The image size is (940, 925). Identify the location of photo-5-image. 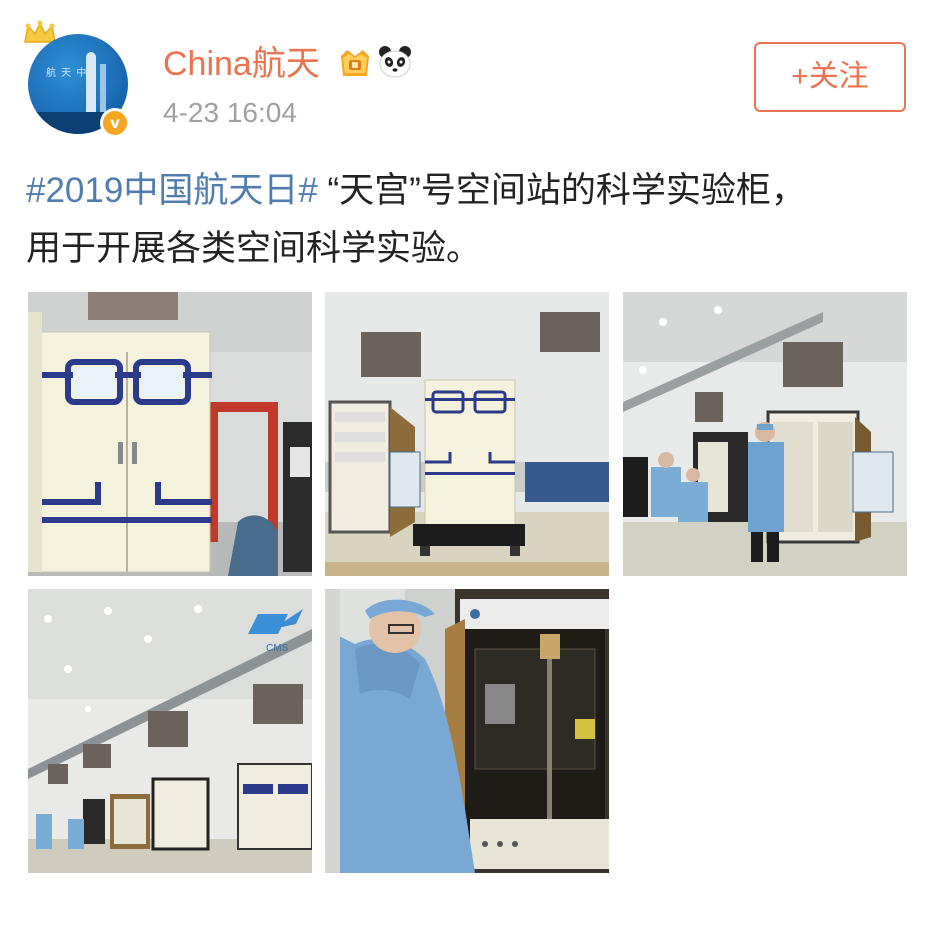
(467, 731).